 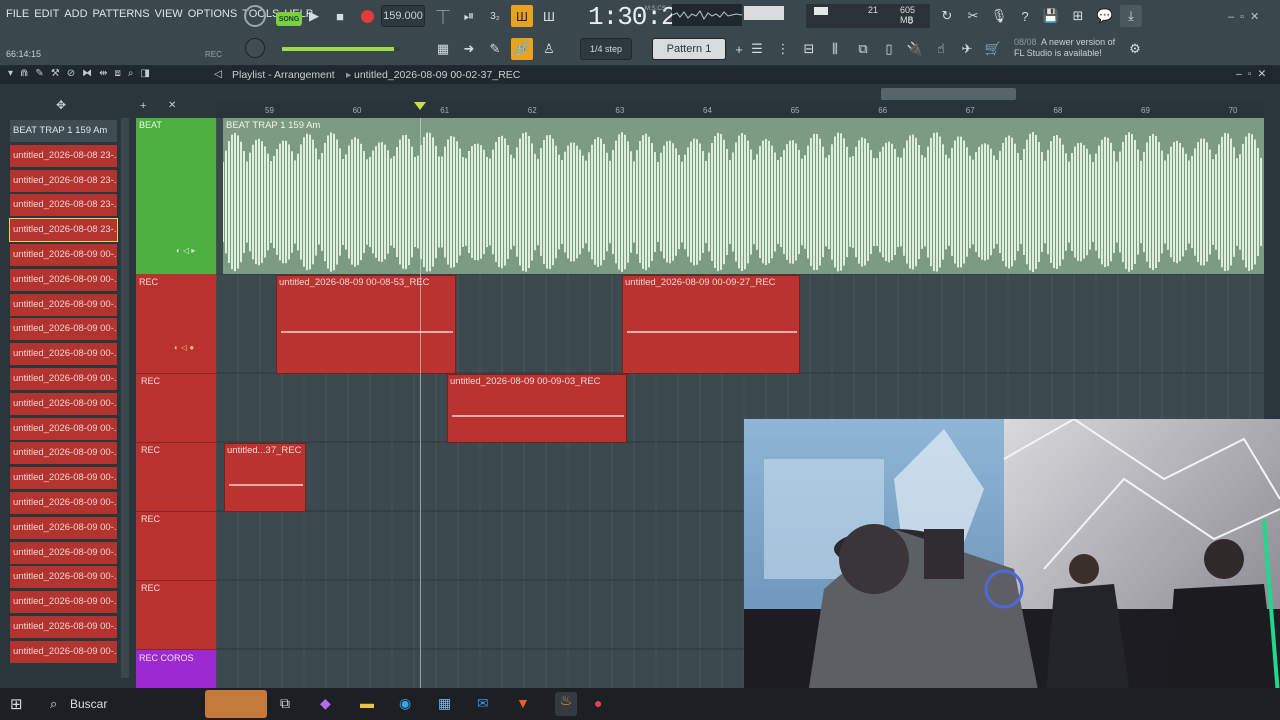 I want to click on pattern-song-toggle-icon, so click(x=255, y=16).